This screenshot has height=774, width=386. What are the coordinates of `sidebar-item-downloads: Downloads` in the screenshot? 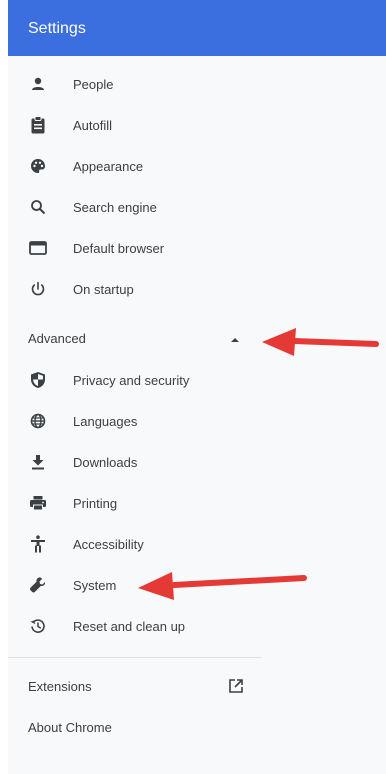 It's located at (138, 462).